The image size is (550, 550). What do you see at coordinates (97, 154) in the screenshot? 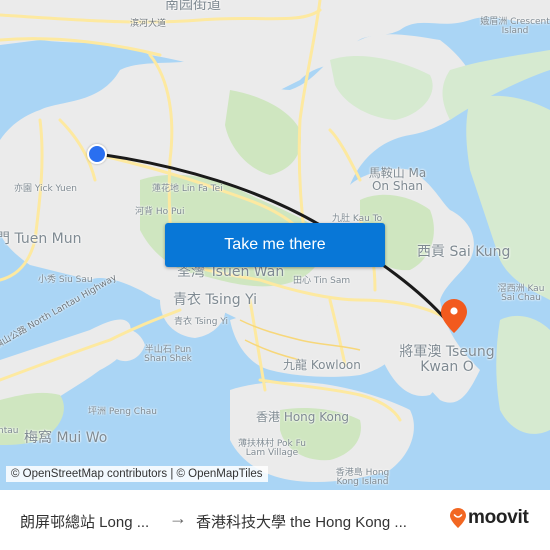
I see `origin-marker` at bounding box center [97, 154].